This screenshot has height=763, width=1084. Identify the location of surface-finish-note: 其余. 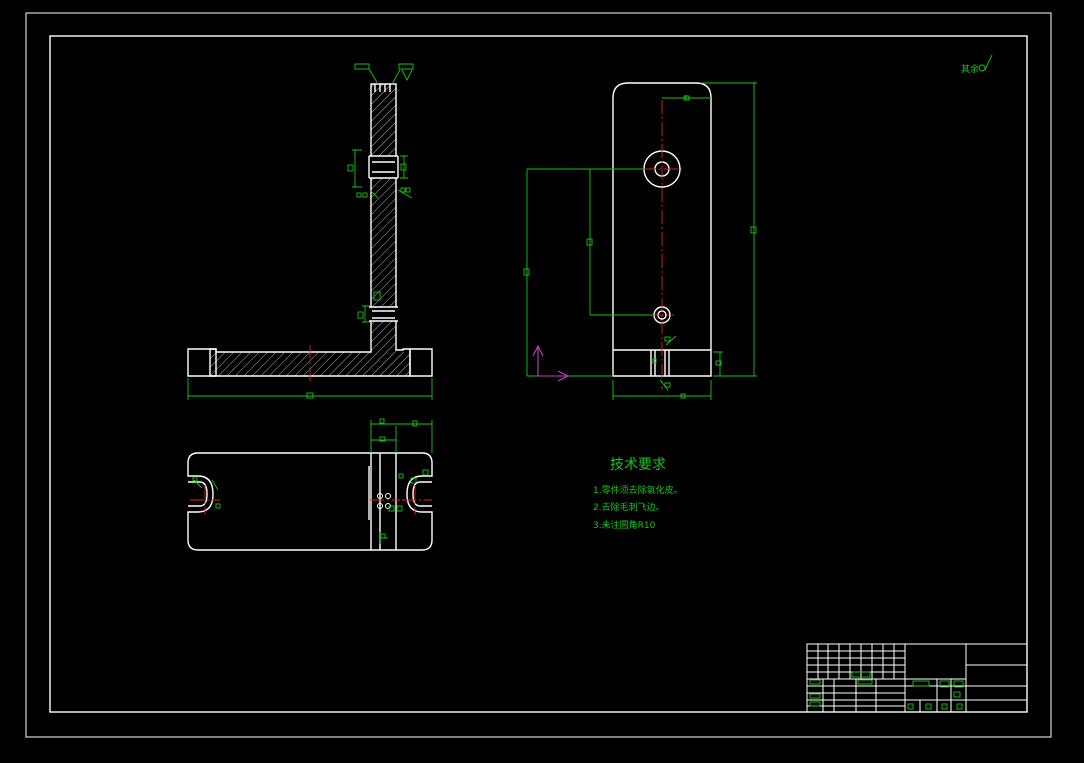
(977, 64).